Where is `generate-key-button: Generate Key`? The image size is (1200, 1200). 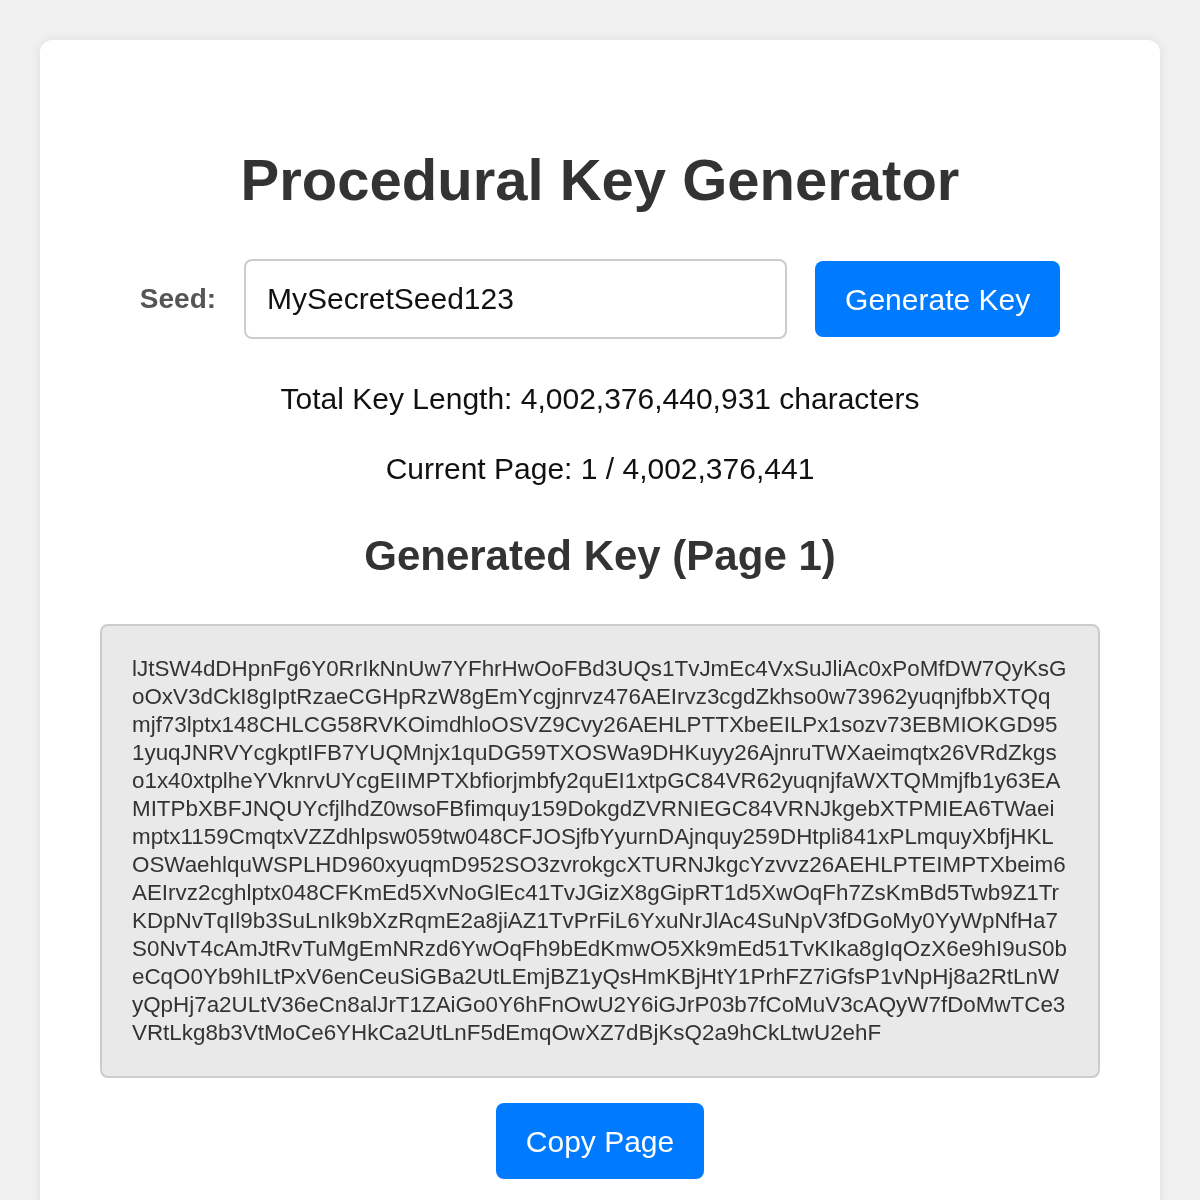
generate-key-button: Generate Key is located at coordinates (938, 299).